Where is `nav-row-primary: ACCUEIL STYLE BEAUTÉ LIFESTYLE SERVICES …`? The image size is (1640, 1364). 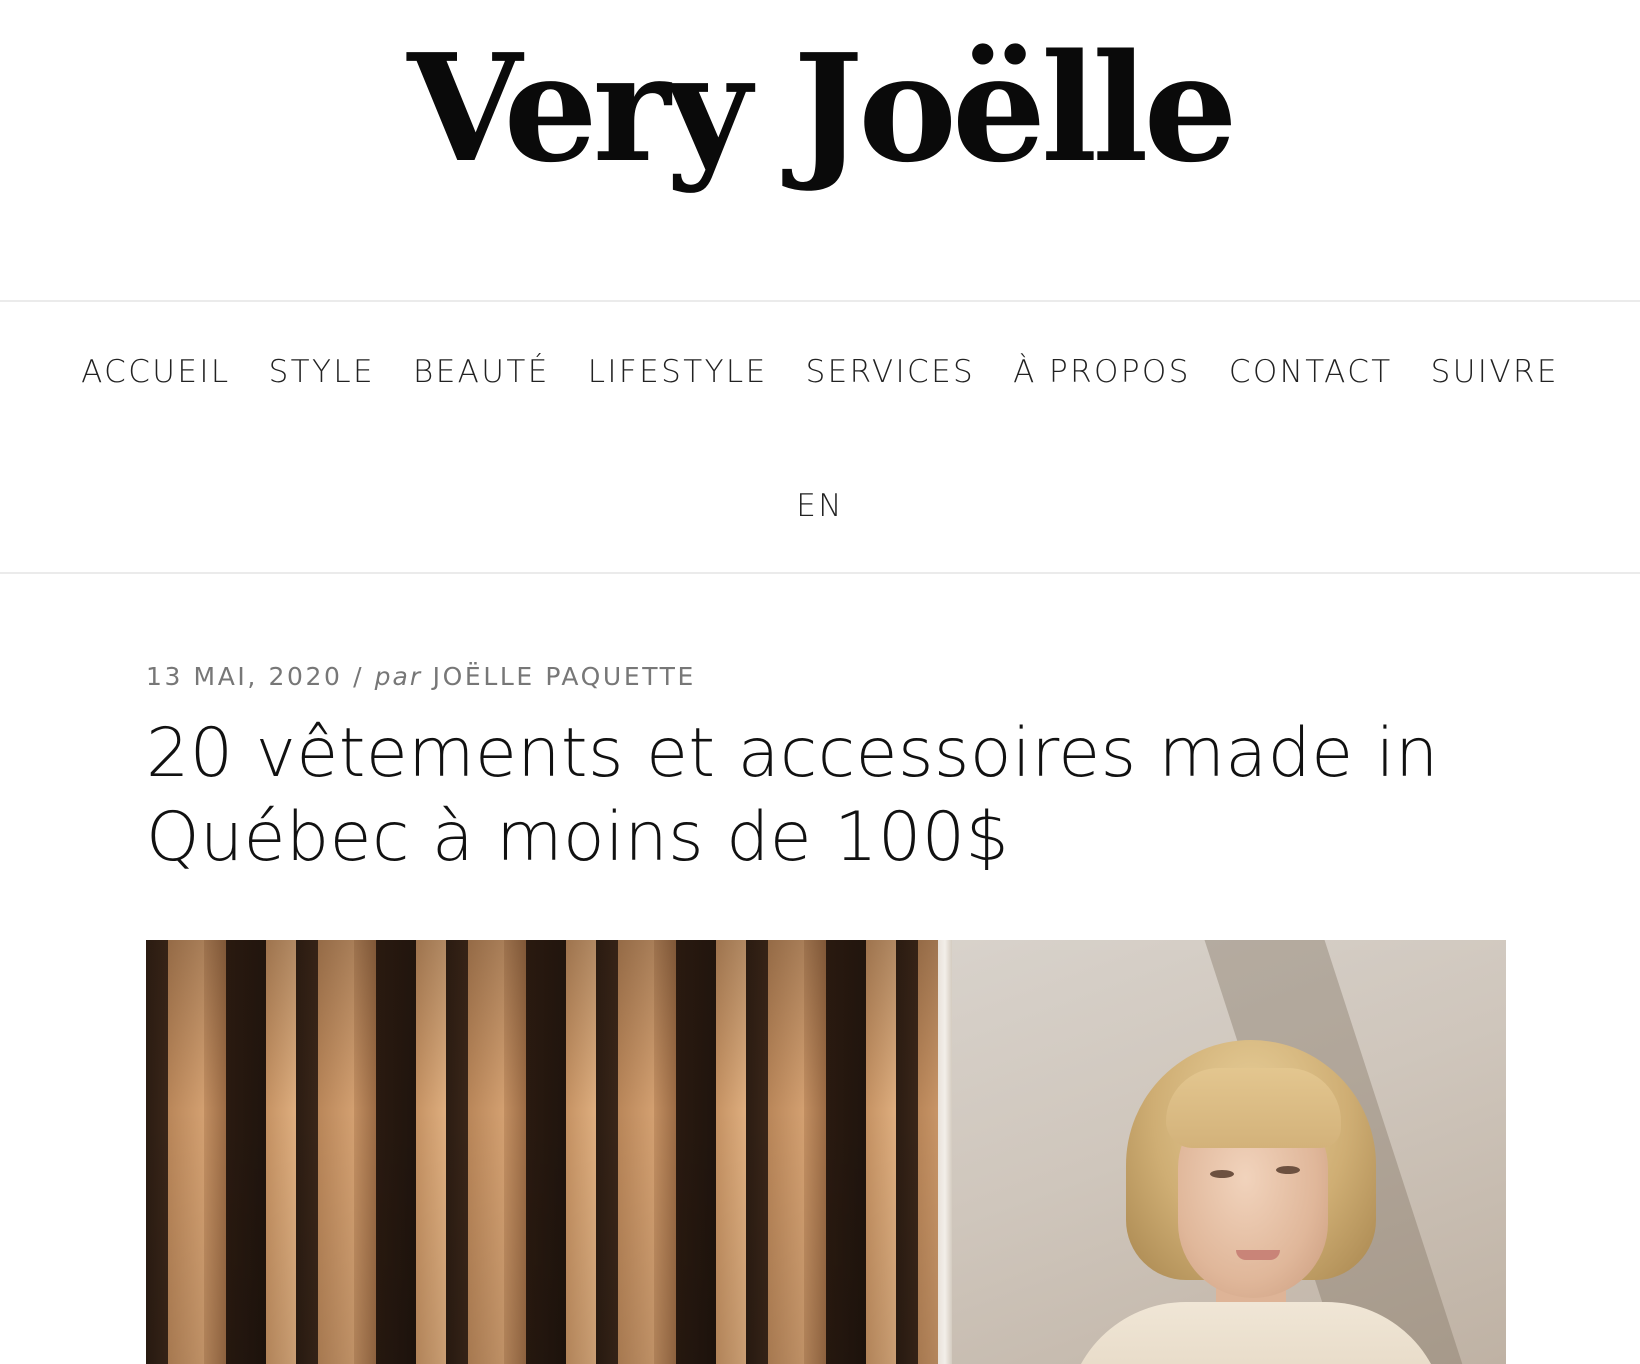
nav-row-primary: ACCUEIL STYLE BEAUTÉ LIFESTYLE SERVICES … is located at coordinates (820, 372).